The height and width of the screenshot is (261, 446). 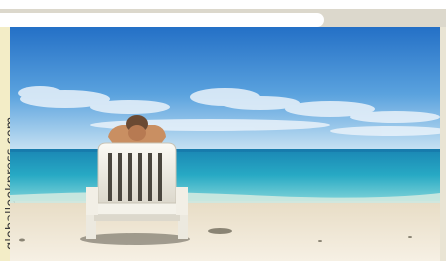 What do you see at coordinates (135, 239) in the screenshot?
I see `chair-shadow` at bounding box center [135, 239].